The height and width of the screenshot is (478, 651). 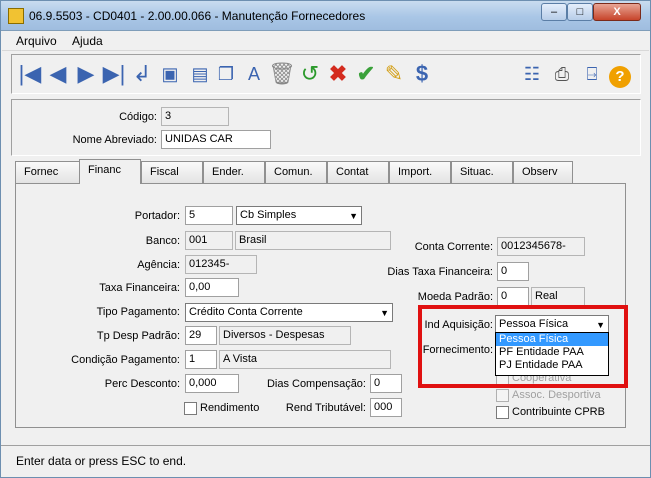 I want to click on minimize-button: –, so click(x=554, y=12).